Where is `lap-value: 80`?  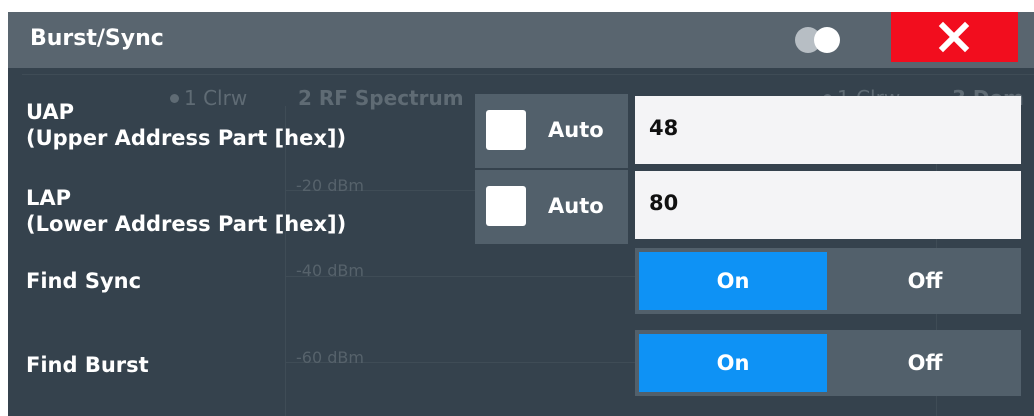
lap-value: 80 is located at coordinates (664, 203).